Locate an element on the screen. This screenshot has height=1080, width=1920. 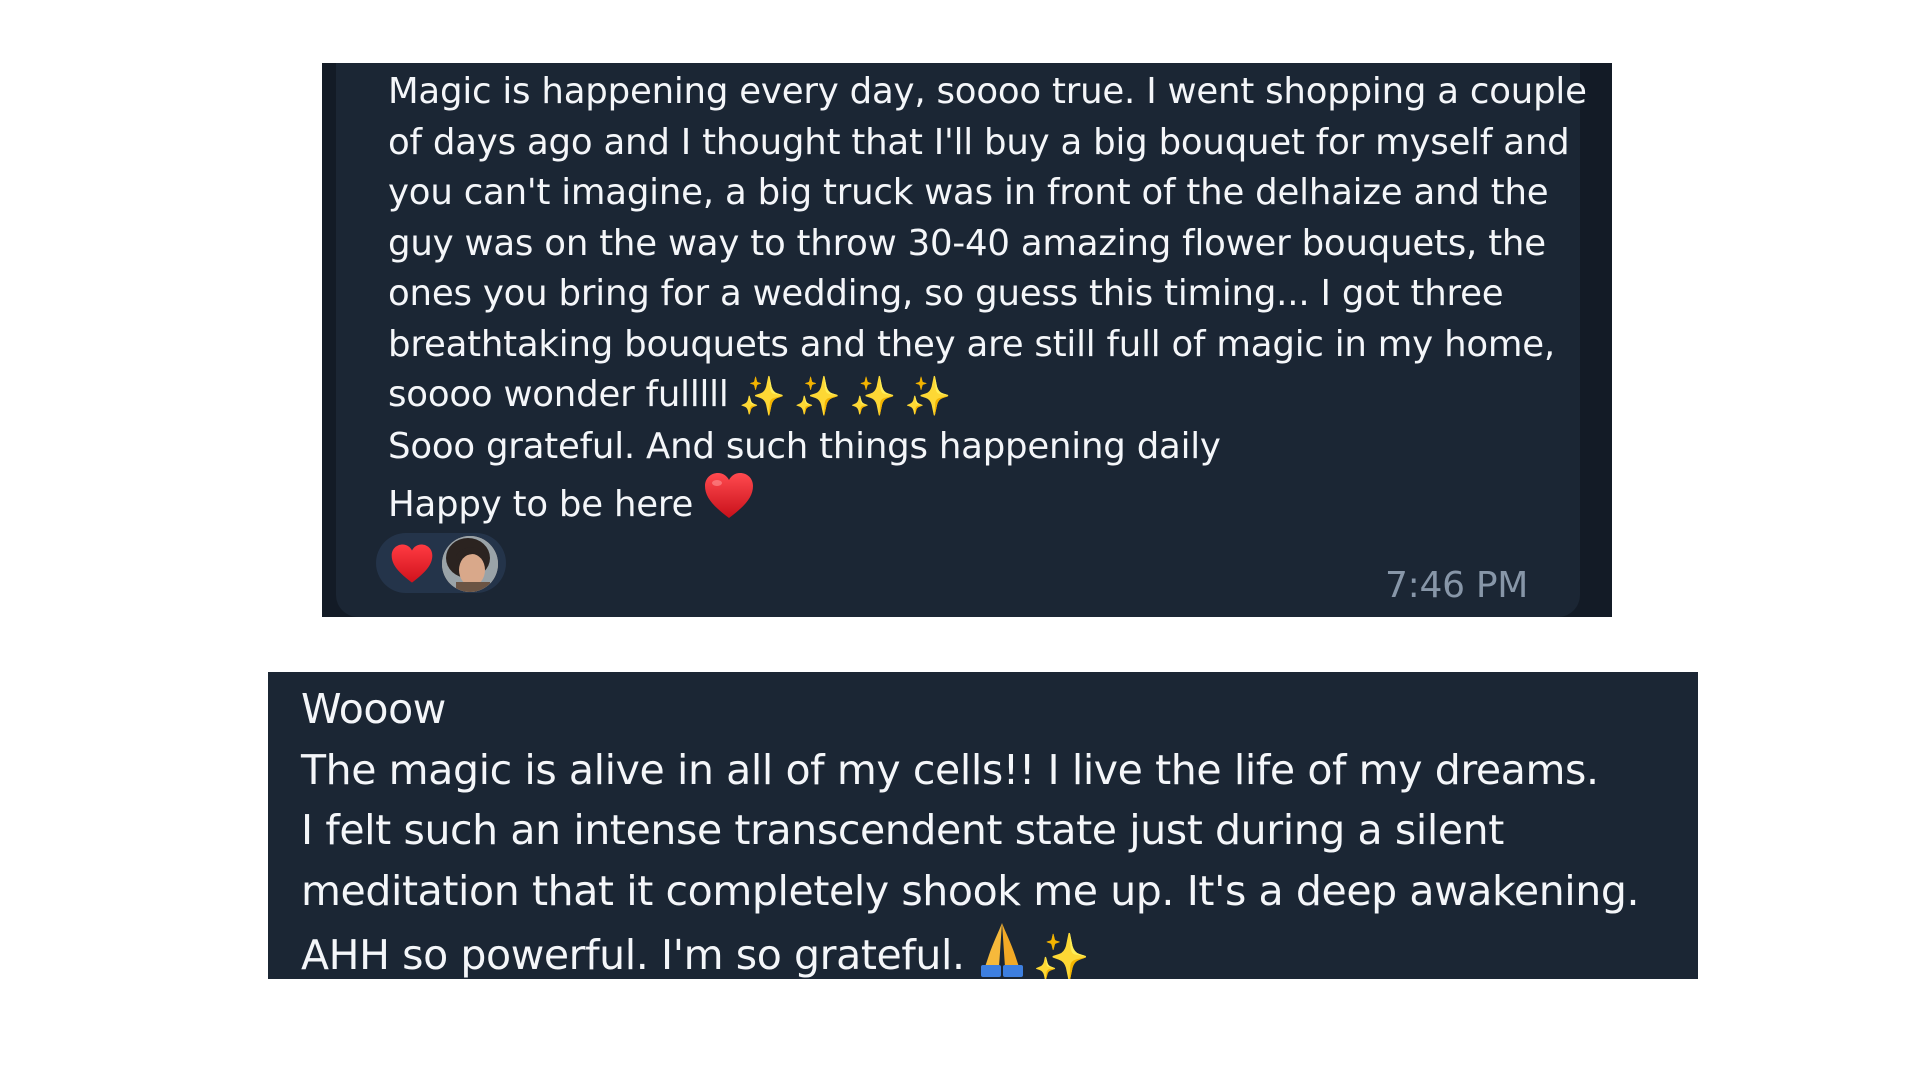
message-line-with-heart: Happy to be here is located at coordinates (988, 501).